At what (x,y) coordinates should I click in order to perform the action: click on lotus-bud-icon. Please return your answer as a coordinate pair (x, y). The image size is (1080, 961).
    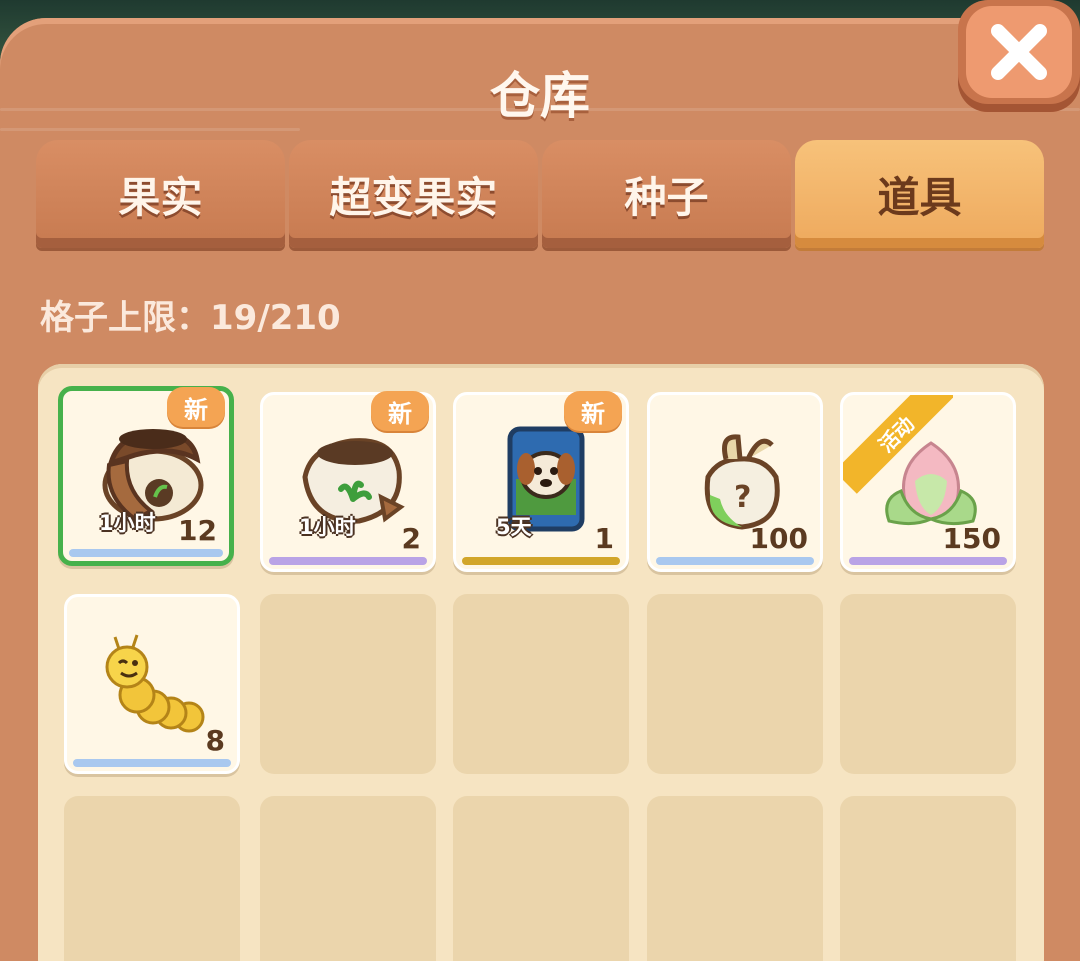
    Looking at the image, I should click on (931, 479).